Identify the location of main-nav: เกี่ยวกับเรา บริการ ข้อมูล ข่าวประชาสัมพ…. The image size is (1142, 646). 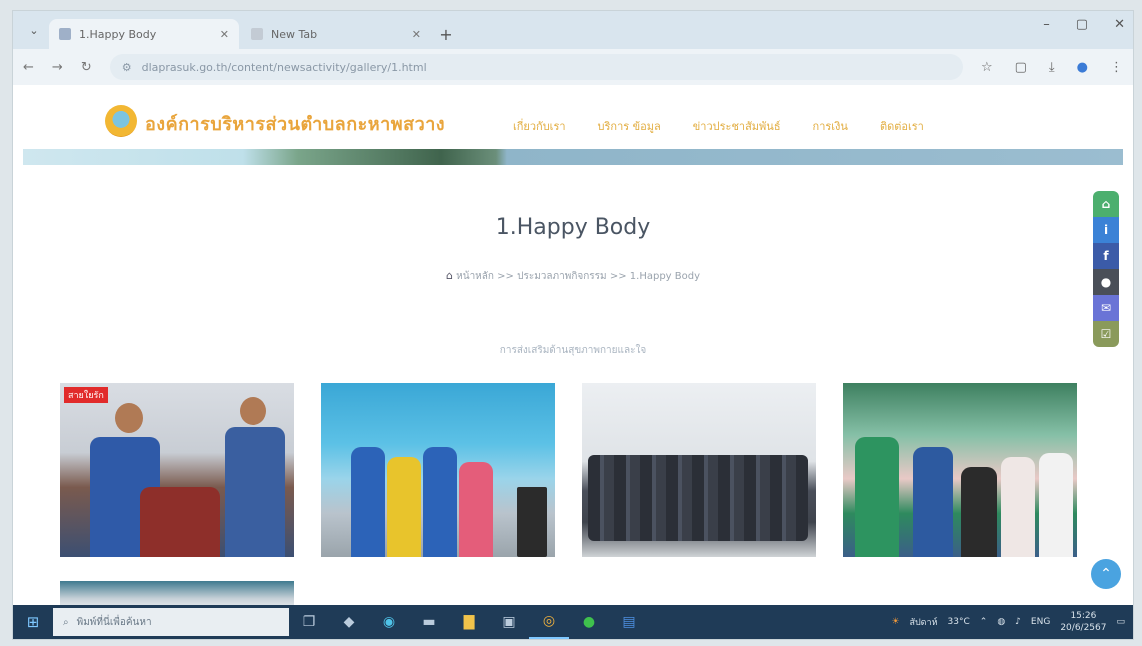
(718, 126).